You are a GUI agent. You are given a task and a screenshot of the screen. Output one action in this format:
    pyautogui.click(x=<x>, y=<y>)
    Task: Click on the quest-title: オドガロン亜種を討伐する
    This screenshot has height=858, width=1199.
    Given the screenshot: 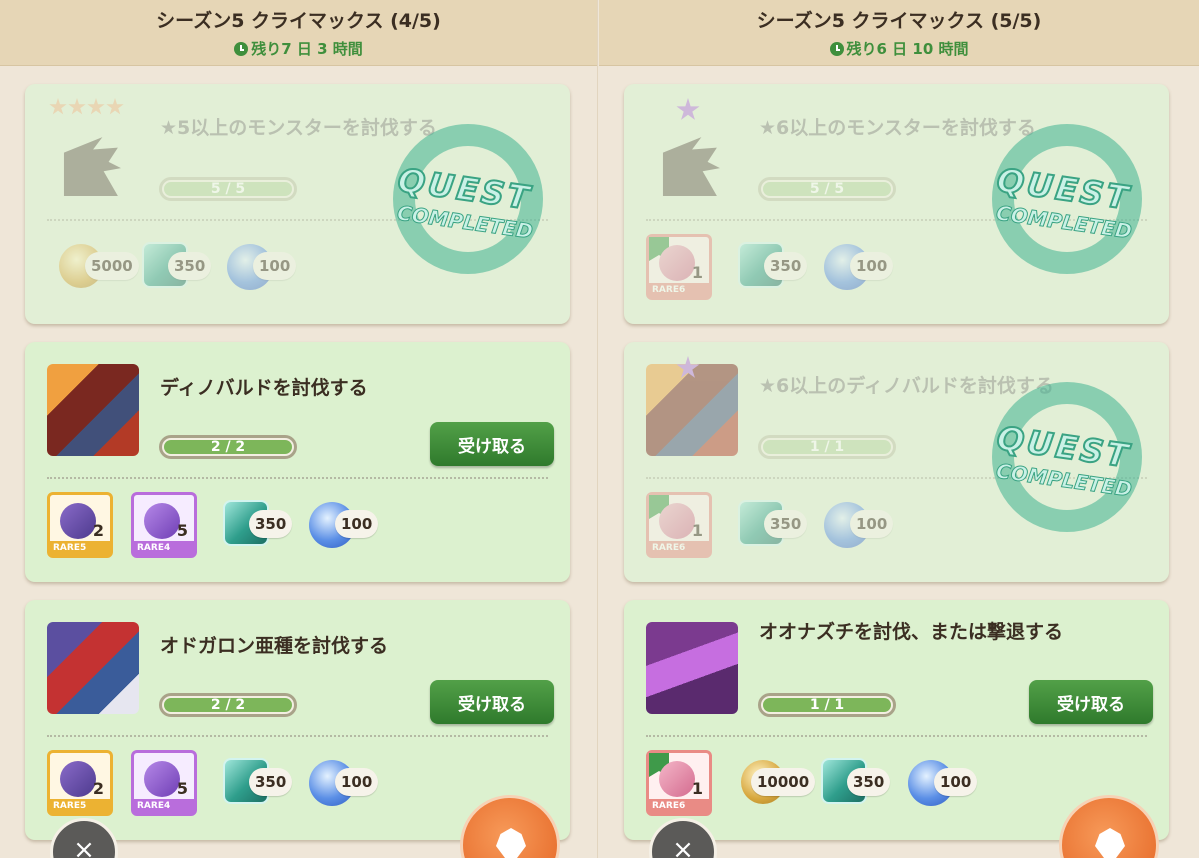 What is the action you would take?
    pyautogui.click(x=274, y=646)
    